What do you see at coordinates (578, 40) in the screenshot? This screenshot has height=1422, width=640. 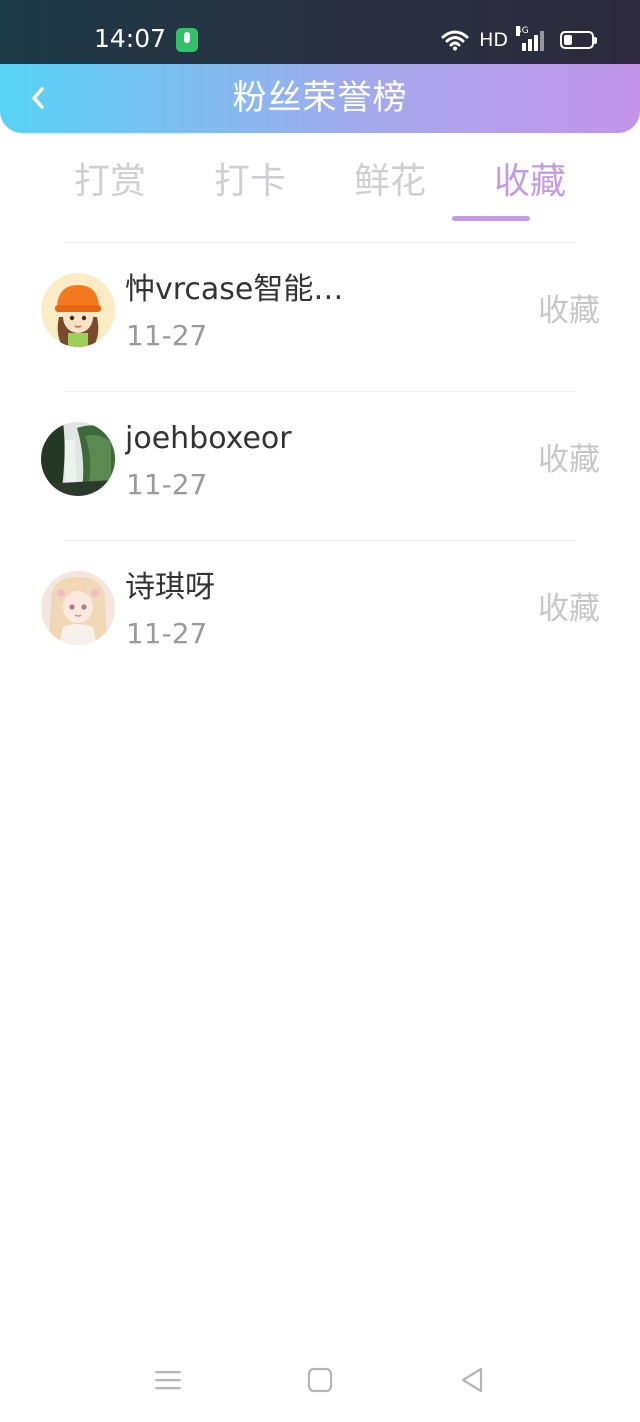 I see `battery-icon` at bounding box center [578, 40].